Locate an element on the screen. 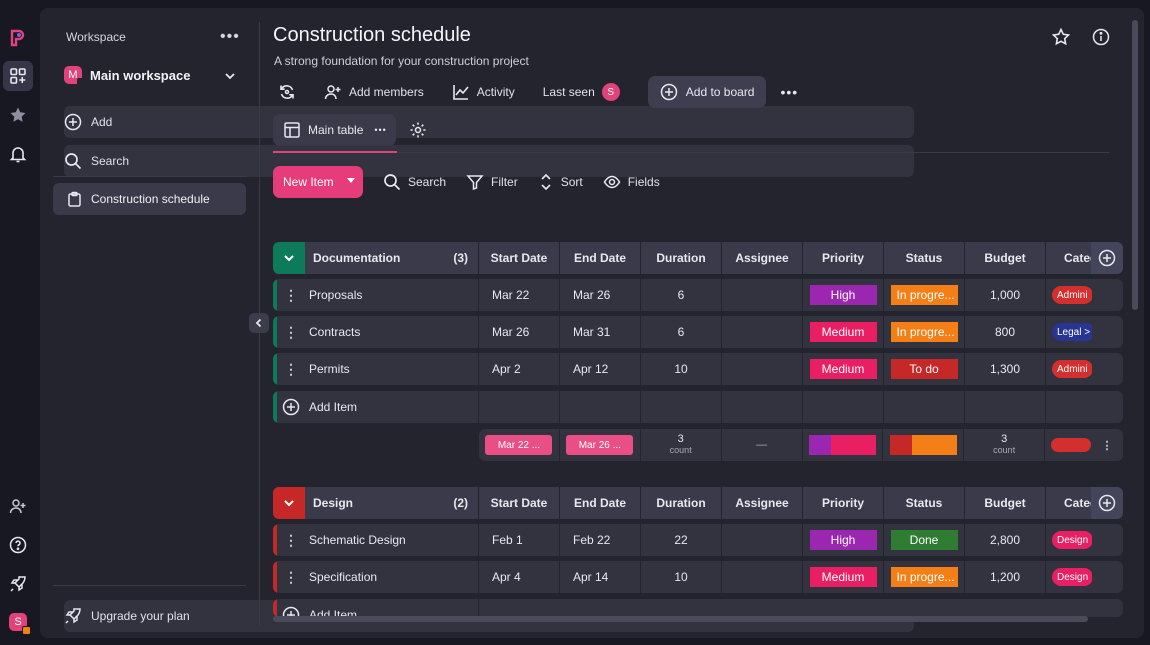 This screenshot has height=645, width=1150. vertical-scrollbar is located at coordinates (1135, 165).